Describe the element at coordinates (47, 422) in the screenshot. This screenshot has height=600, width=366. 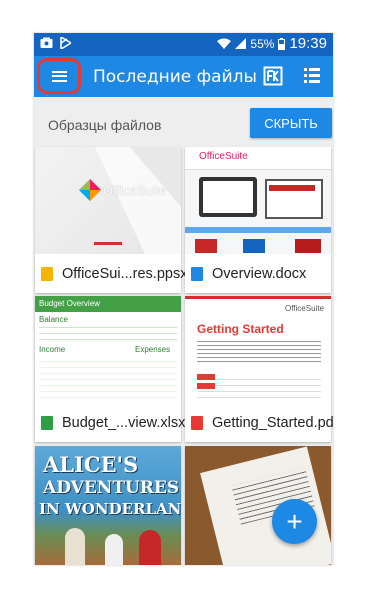
I see `xlsx-file-icon` at that location.